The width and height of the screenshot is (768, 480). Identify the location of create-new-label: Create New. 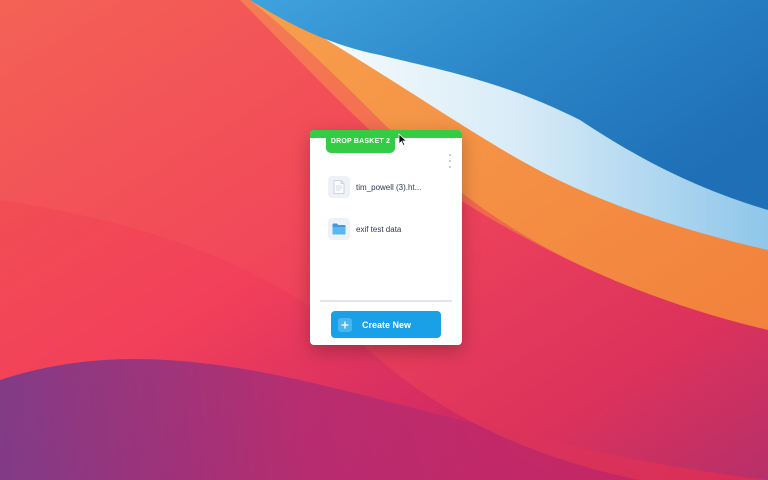
(387, 324).